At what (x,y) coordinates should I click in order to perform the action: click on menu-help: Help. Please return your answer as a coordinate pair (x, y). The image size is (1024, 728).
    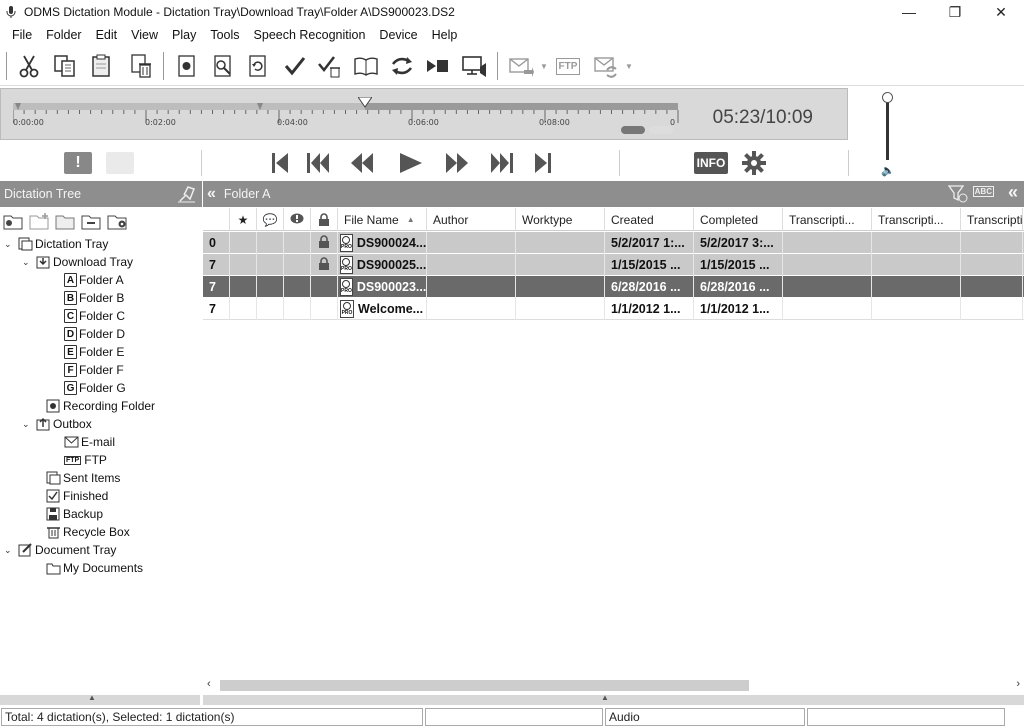
    Looking at the image, I should click on (445, 35).